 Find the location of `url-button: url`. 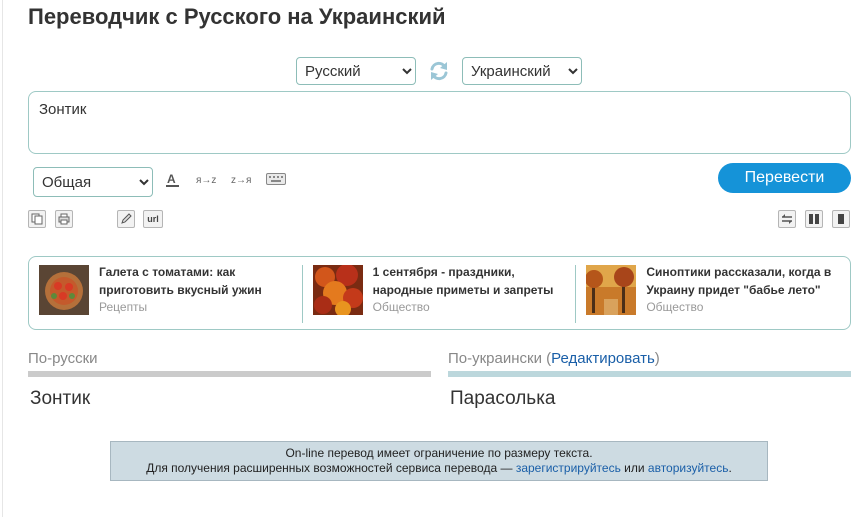

url-button: url is located at coordinates (153, 219).